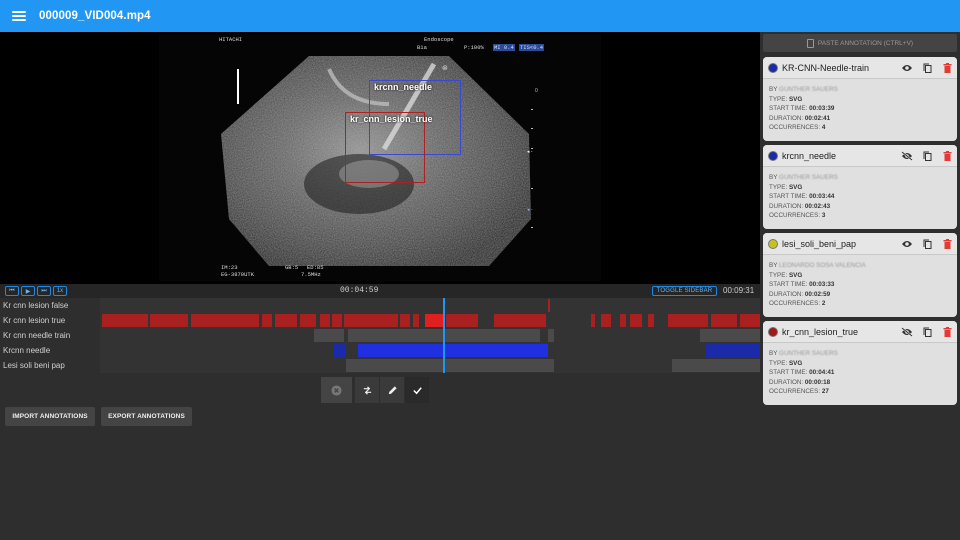 The width and height of the screenshot is (960, 540). Describe the element at coordinates (817, 294) in the screenshot. I see `duration-value: 00:02:59` at that location.